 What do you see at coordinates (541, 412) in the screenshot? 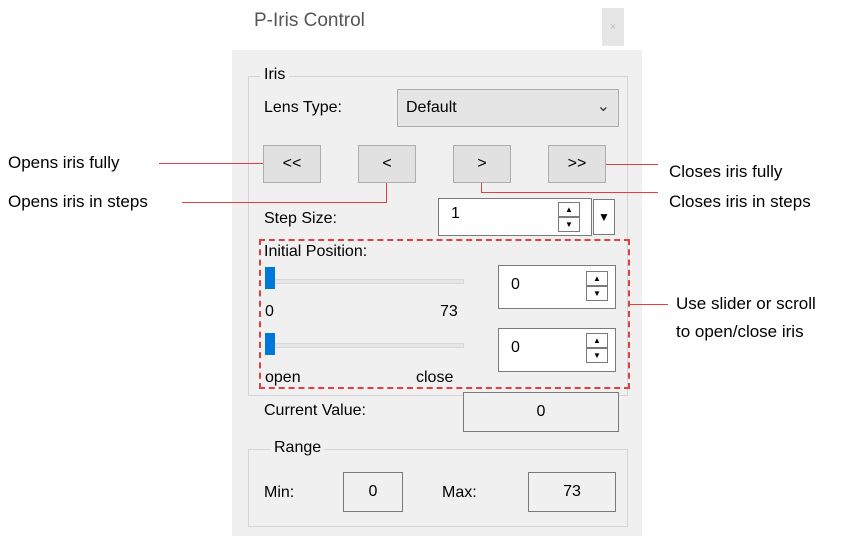
I see `current-value-field: 0` at bounding box center [541, 412].